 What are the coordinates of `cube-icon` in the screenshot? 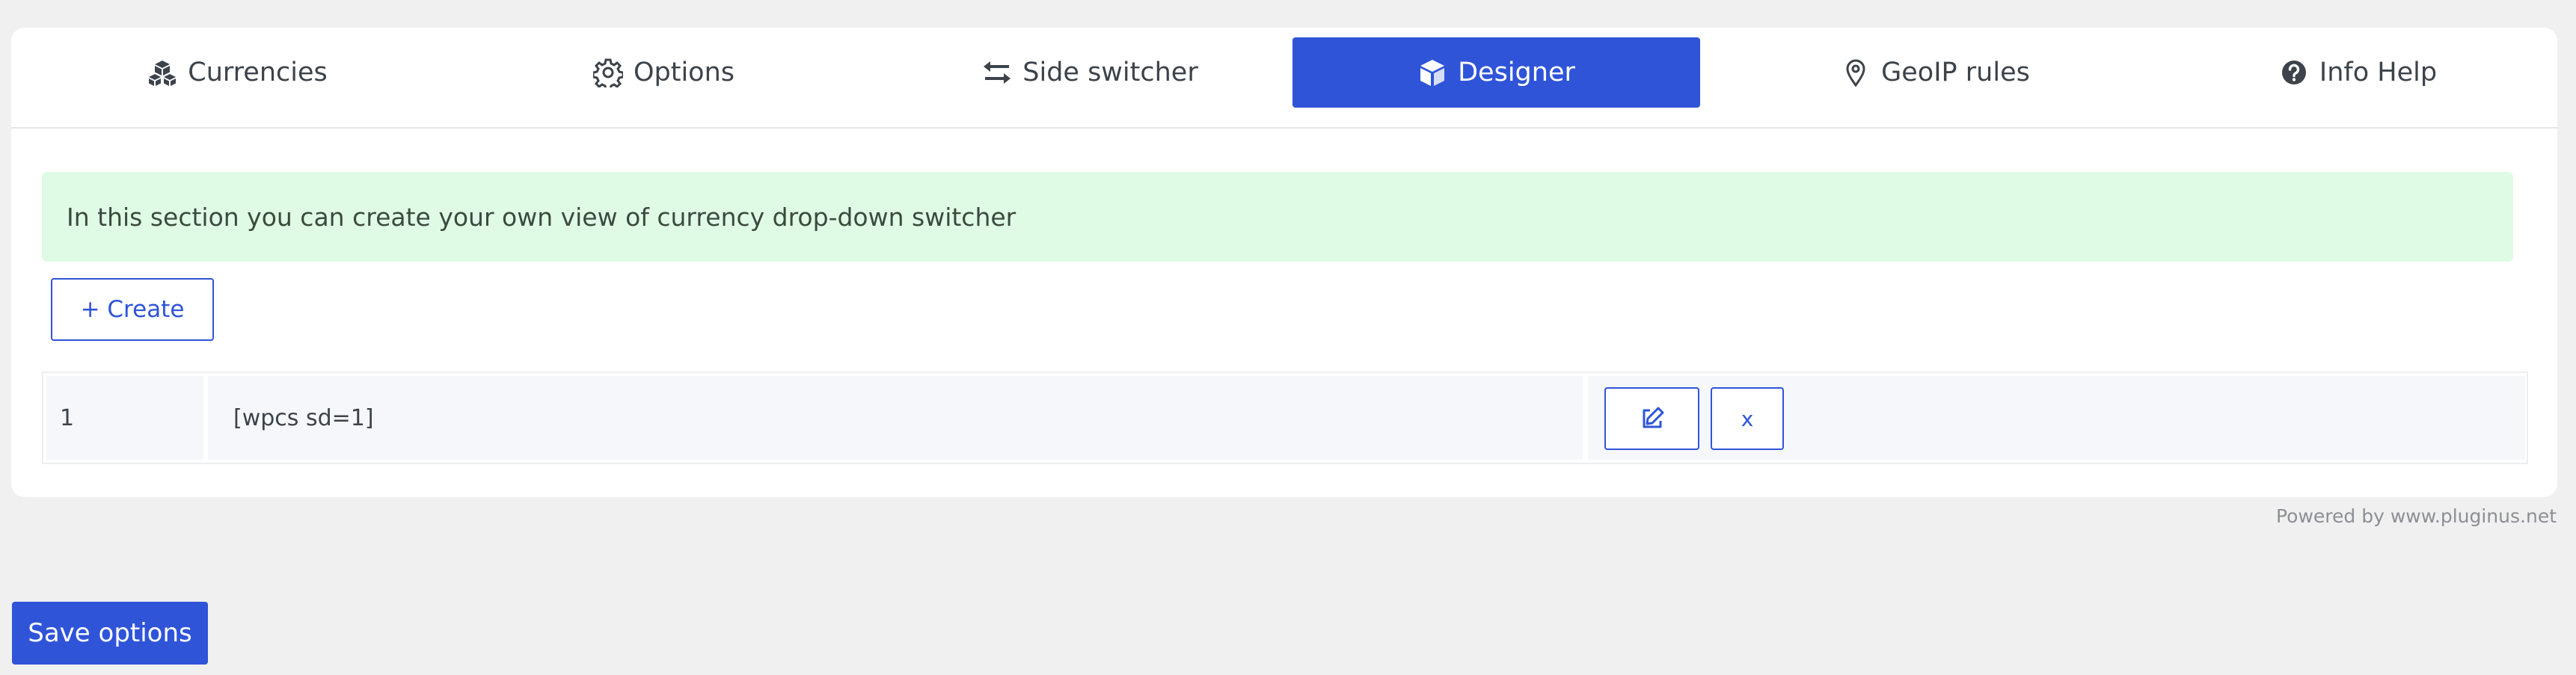 It's located at (1432, 72).